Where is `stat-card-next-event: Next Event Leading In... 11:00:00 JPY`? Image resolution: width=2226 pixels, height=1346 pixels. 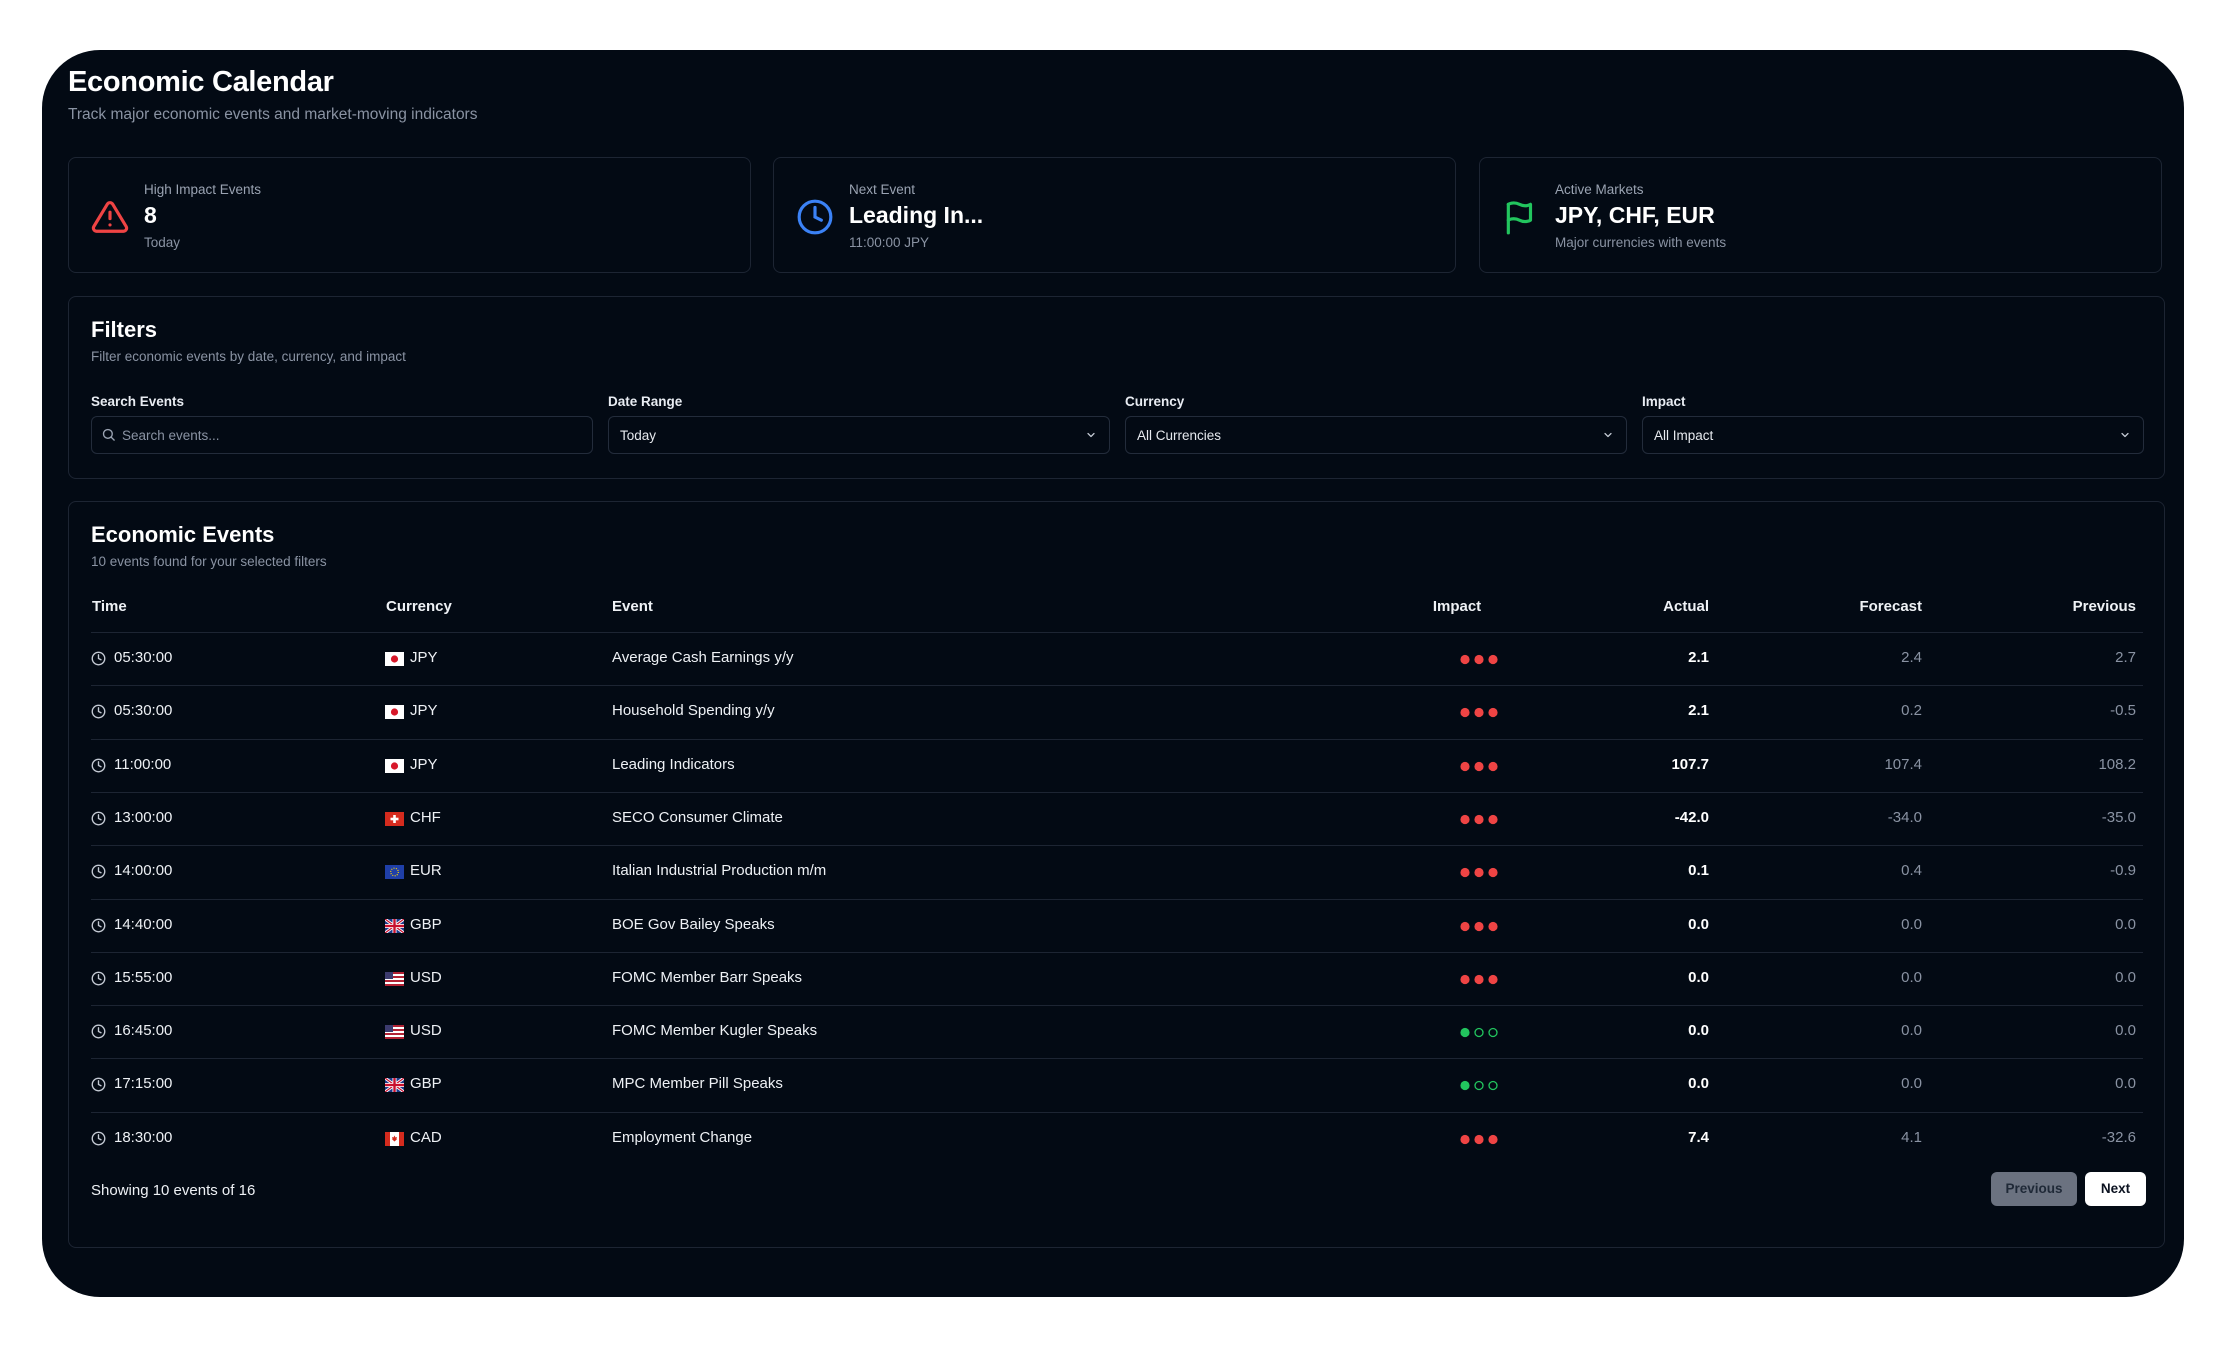 stat-card-next-event: Next Event Leading In... 11:00:00 JPY is located at coordinates (1114, 215).